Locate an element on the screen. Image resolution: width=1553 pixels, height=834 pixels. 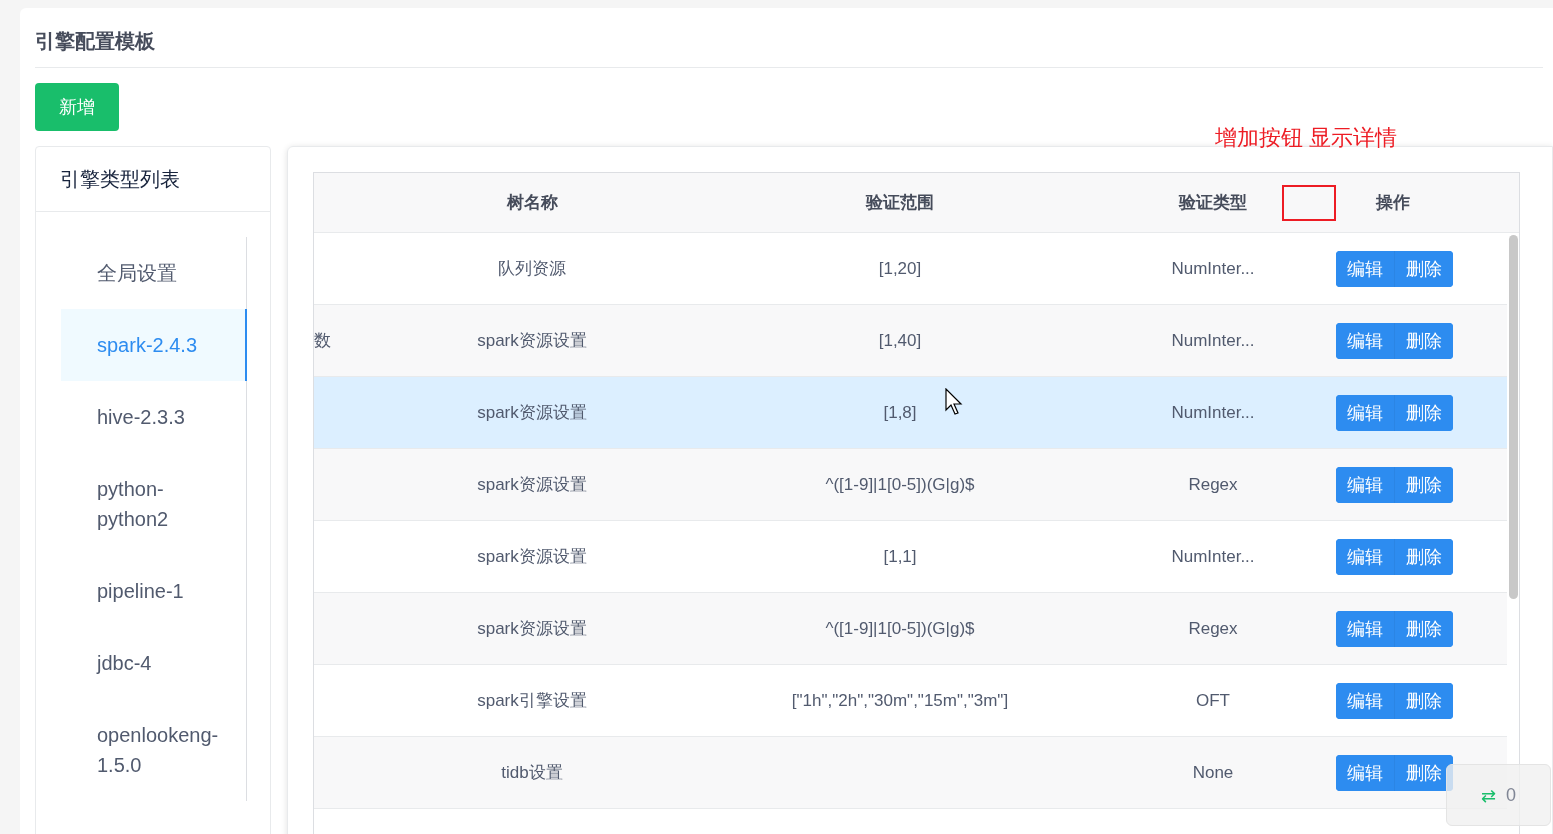
sidebar-item: spark-2.4.3 is located at coordinates (154, 345).